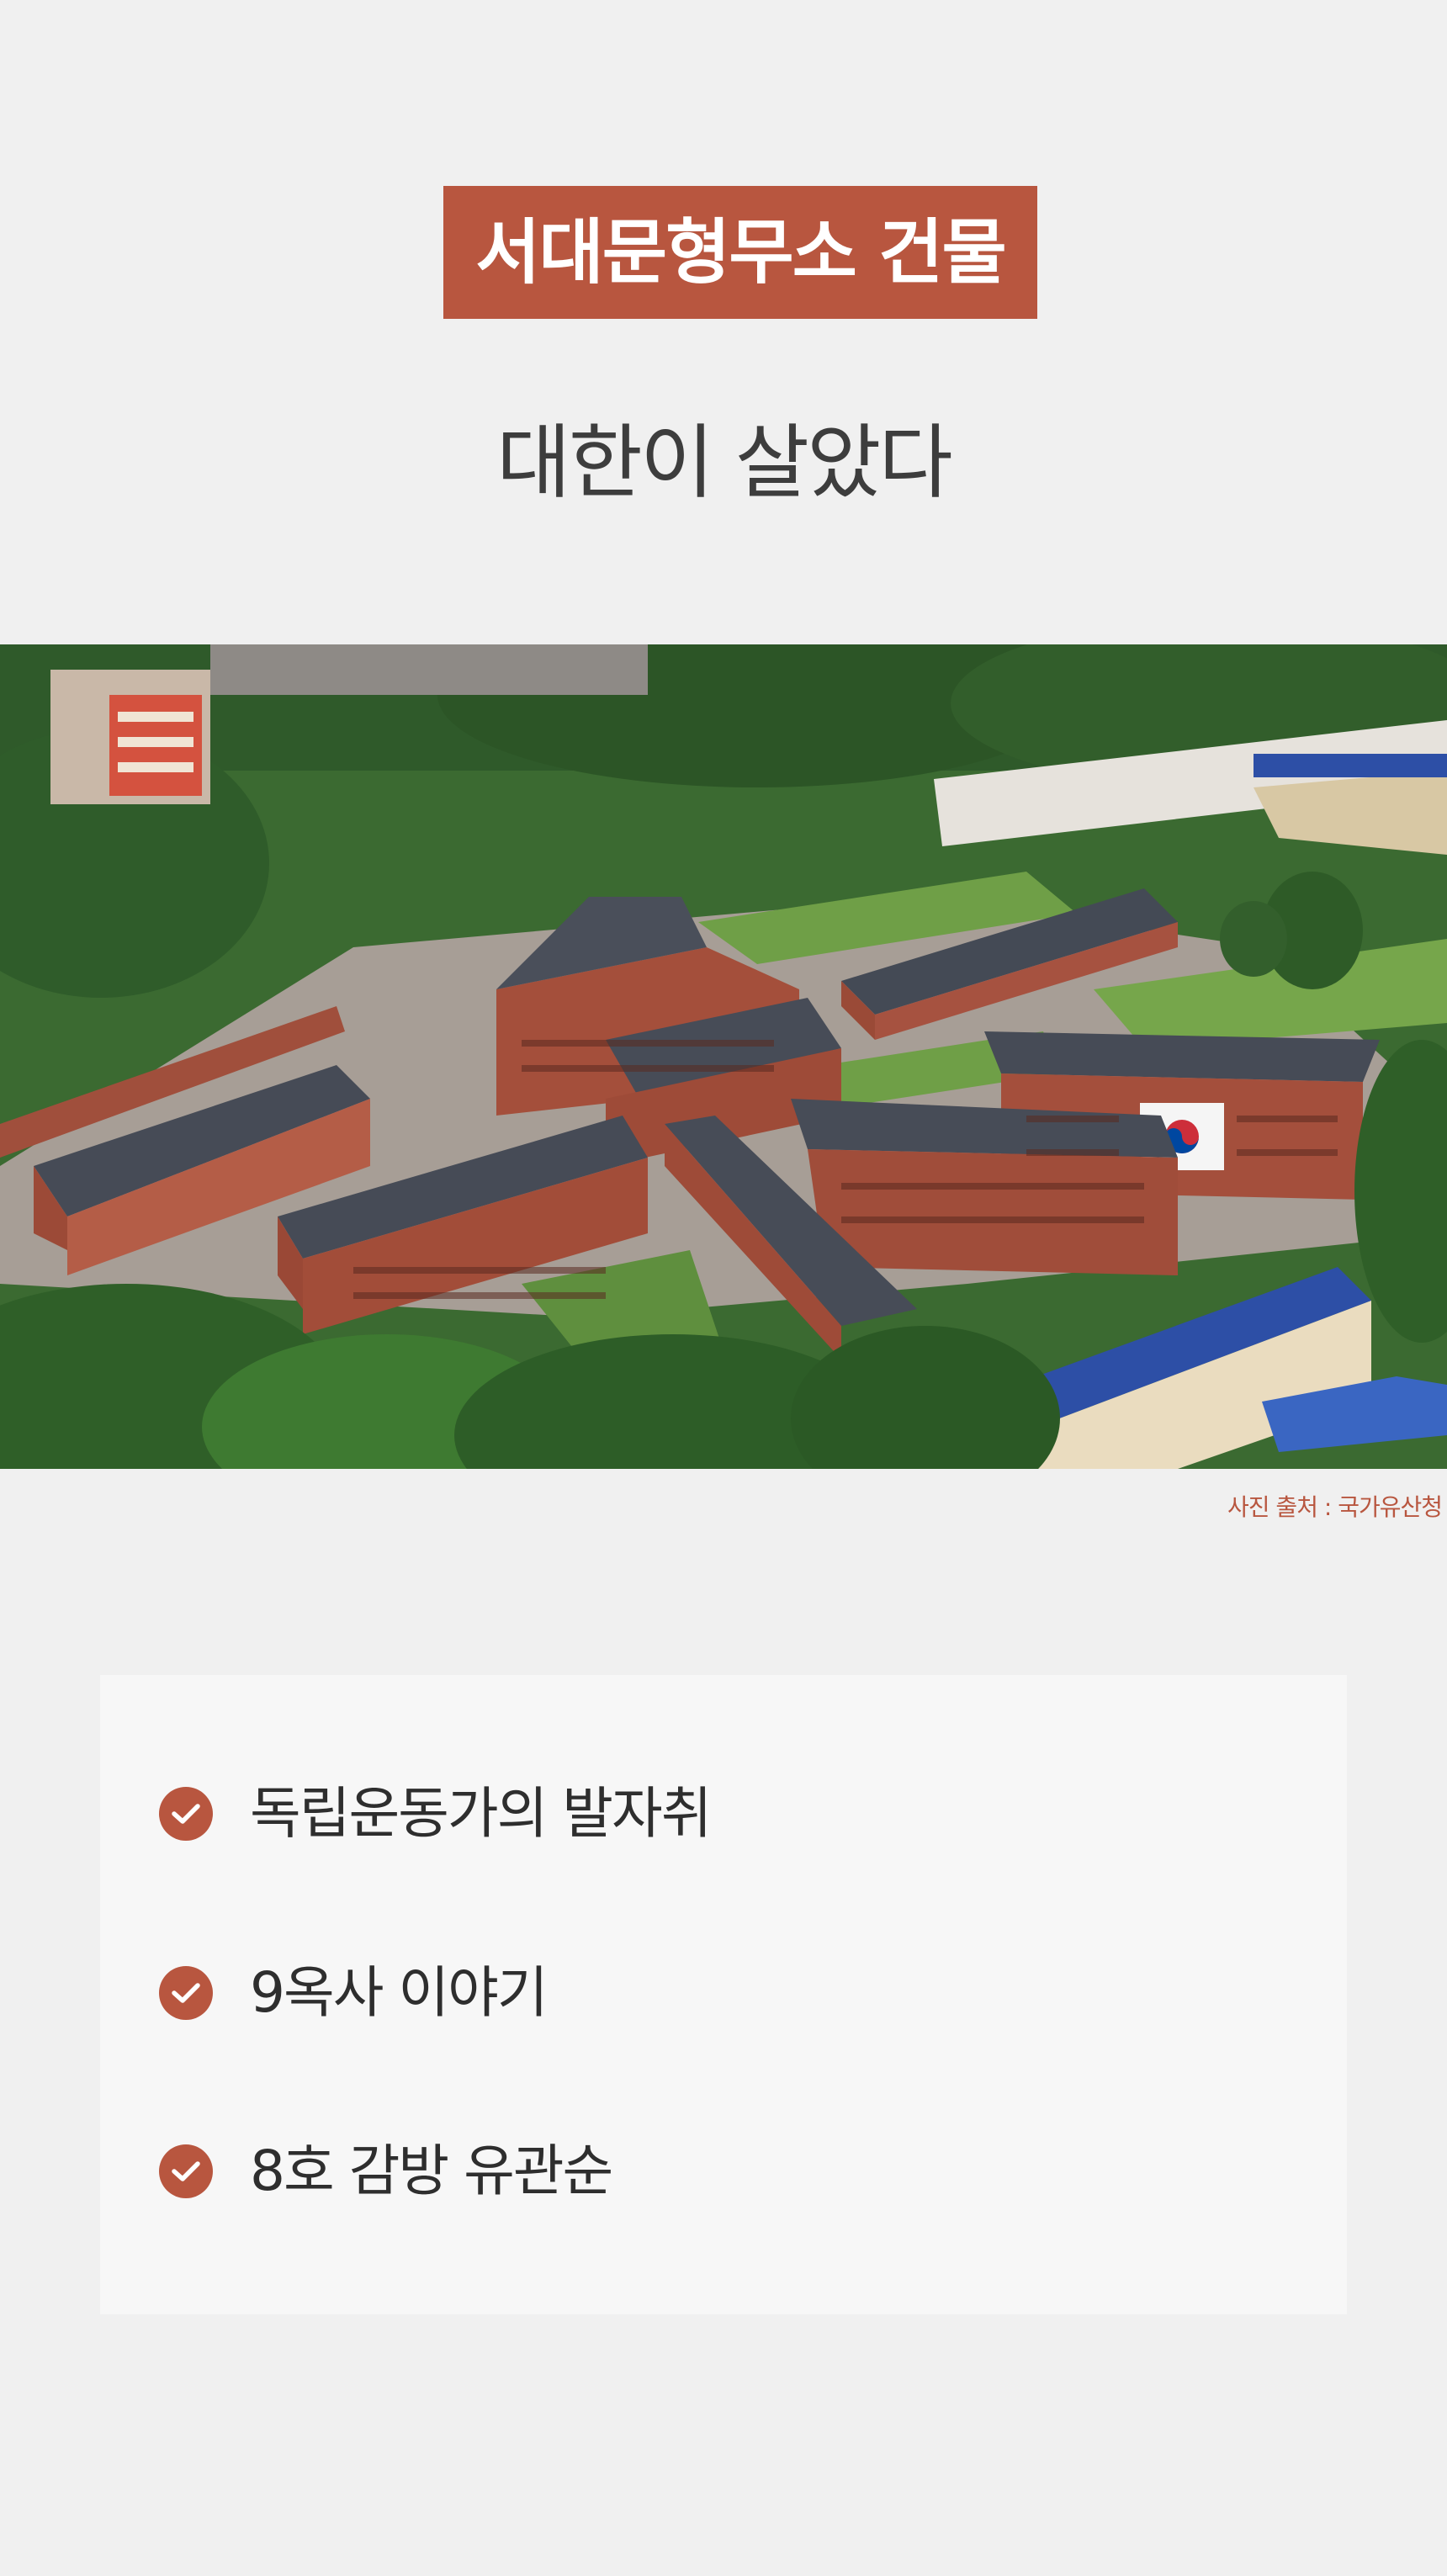  I want to click on page-title: 서대문형무소 건물, so click(740, 253).